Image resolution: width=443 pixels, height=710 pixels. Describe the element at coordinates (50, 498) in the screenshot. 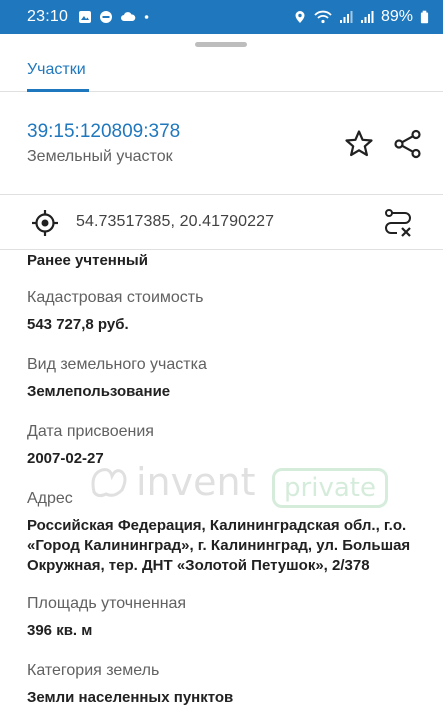

I see `detail-label: Адрес` at that location.